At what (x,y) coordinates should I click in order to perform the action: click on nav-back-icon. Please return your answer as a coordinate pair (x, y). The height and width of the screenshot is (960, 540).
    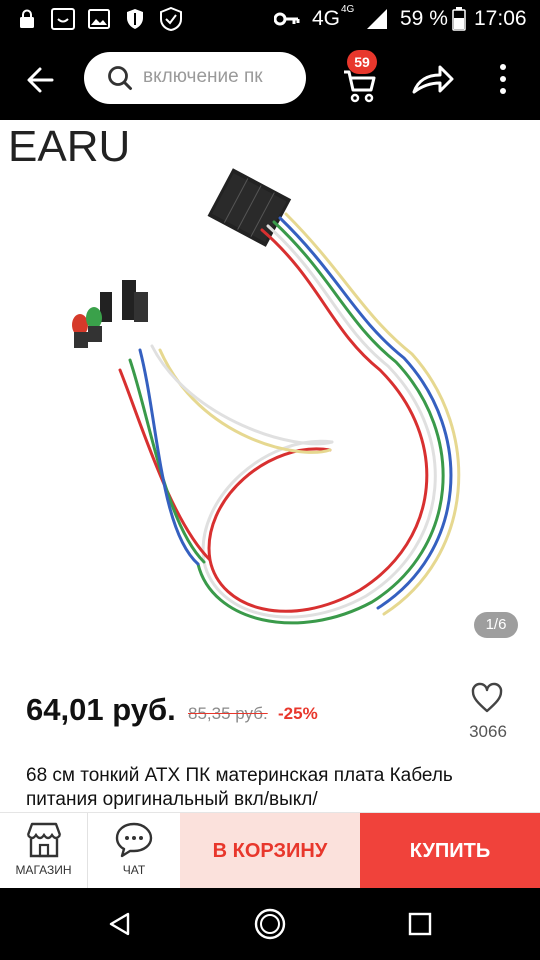
    Looking at the image, I should click on (119, 924).